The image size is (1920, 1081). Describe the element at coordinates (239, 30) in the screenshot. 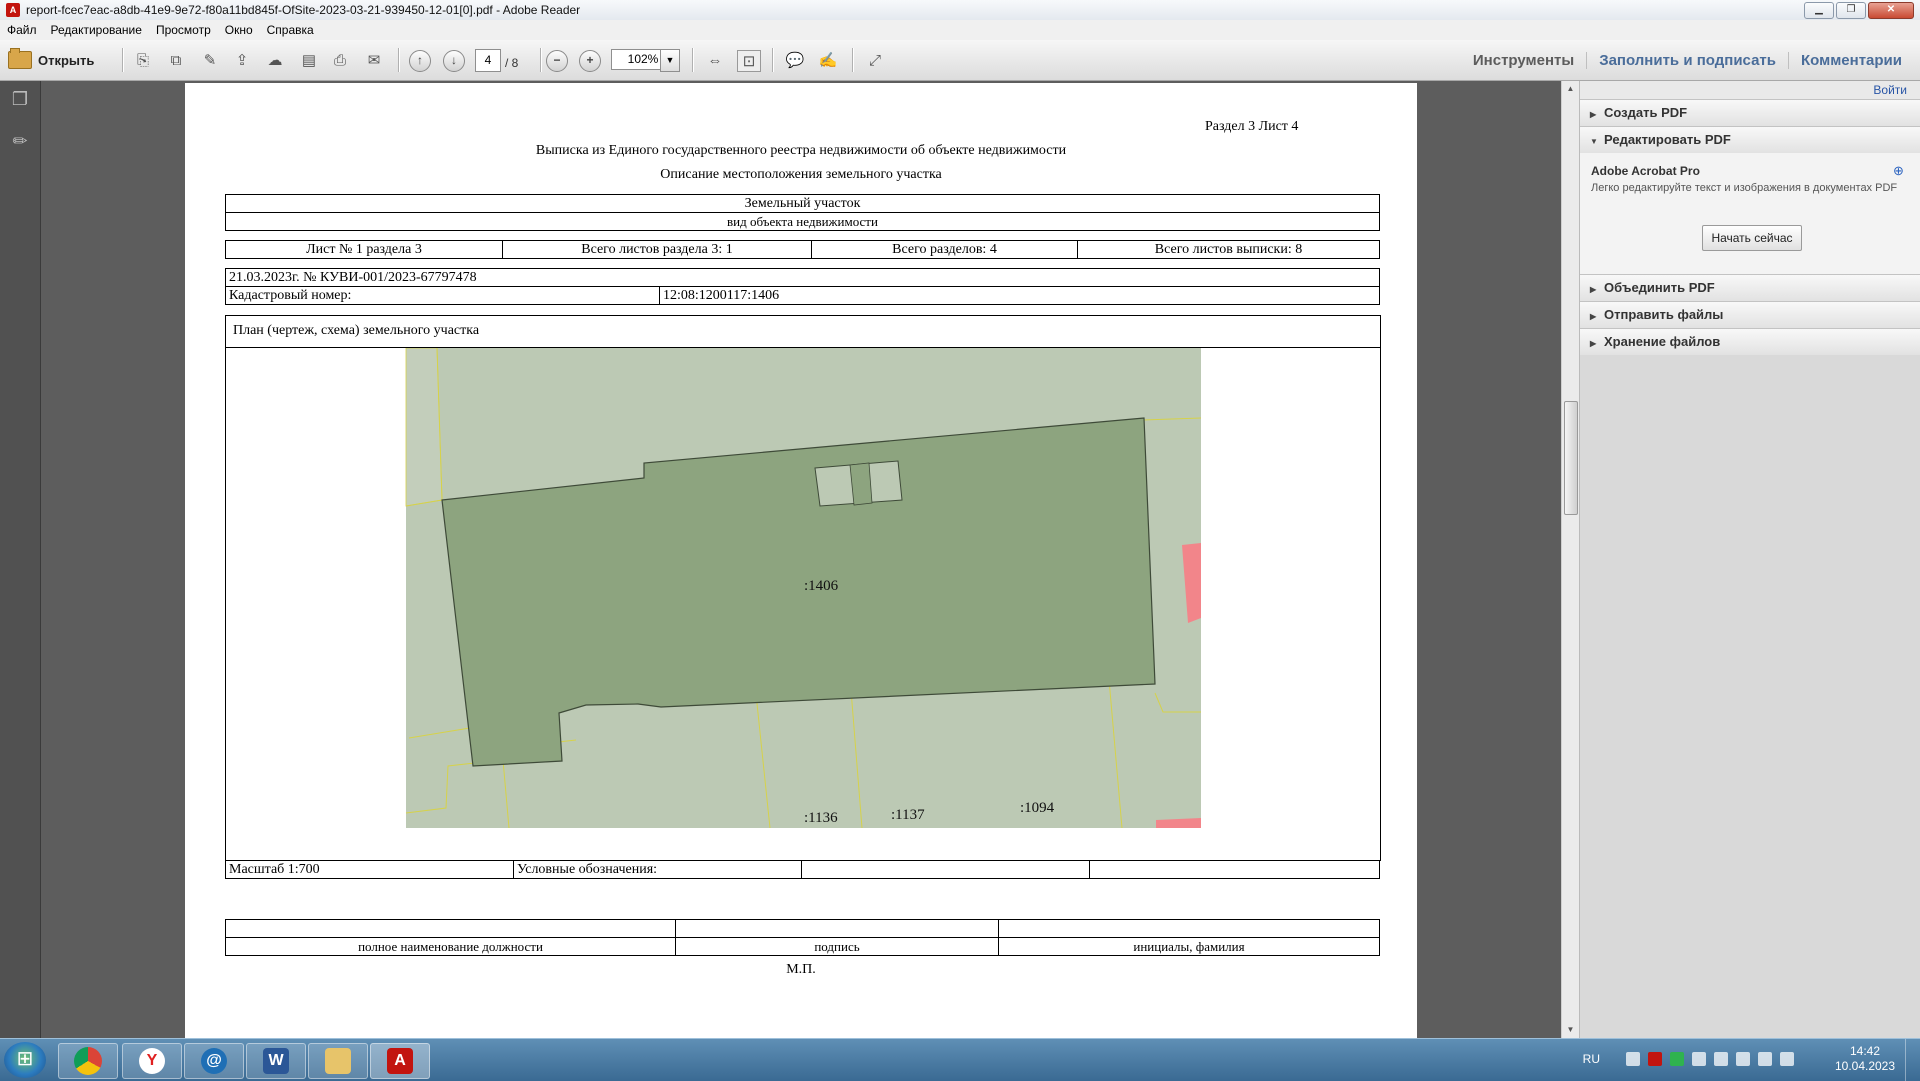

I see `menu-window: Окно` at that location.